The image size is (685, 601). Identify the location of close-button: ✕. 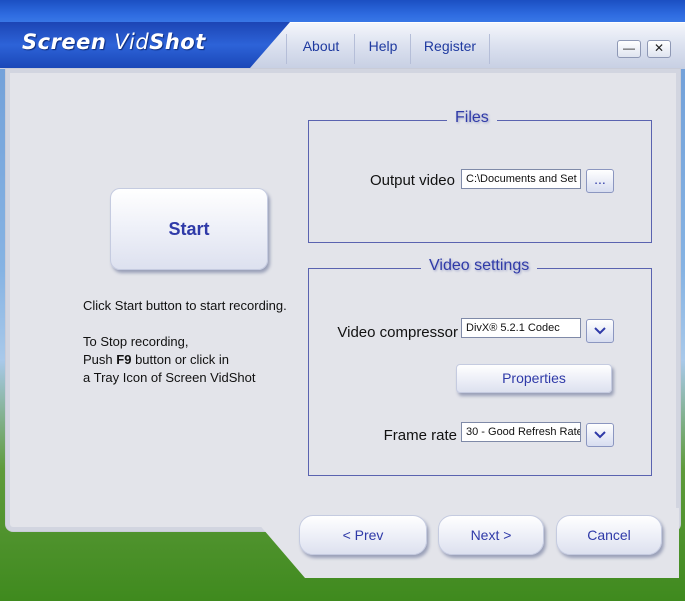
(659, 49).